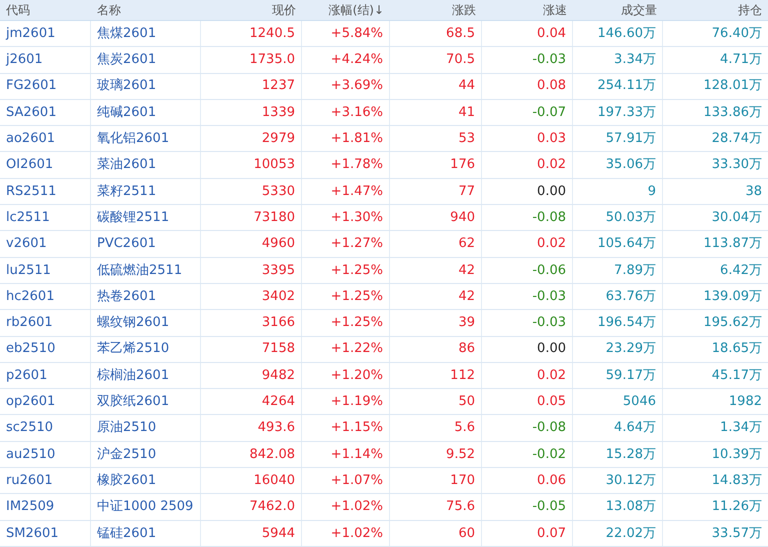 This screenshot has width=768, height=547. Describe the element at coordinates (272, 33) in the screenshot. I see `price-cell-text: 1240.5` at that location.